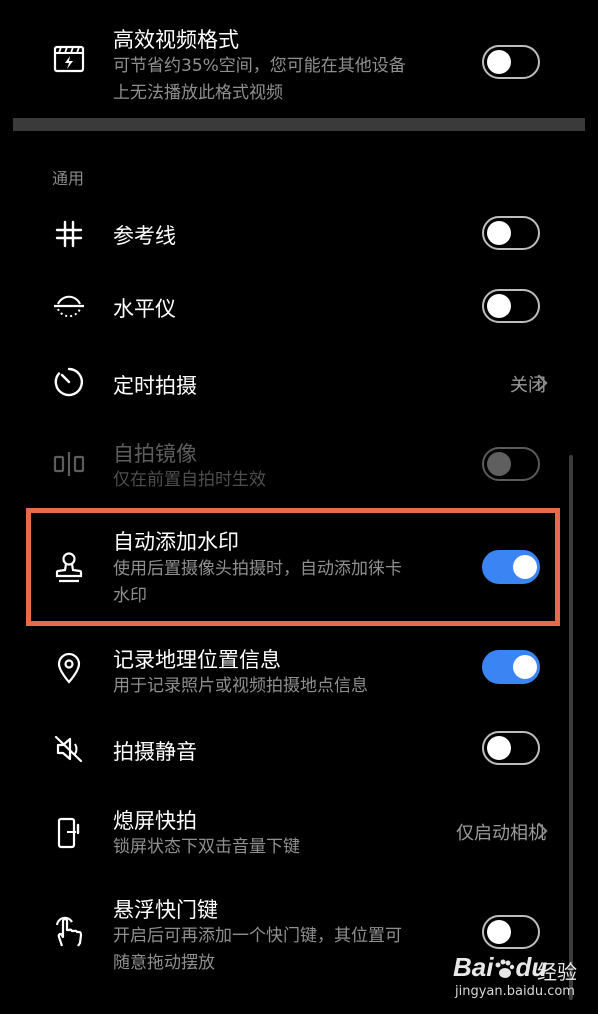 Image resolution: width=598 pixels, height=1014 pixels. What do you see at coordinates (511, 932) in the screenshot?
I see `floating-shutter-toggle` at bounding box center [511, 932].